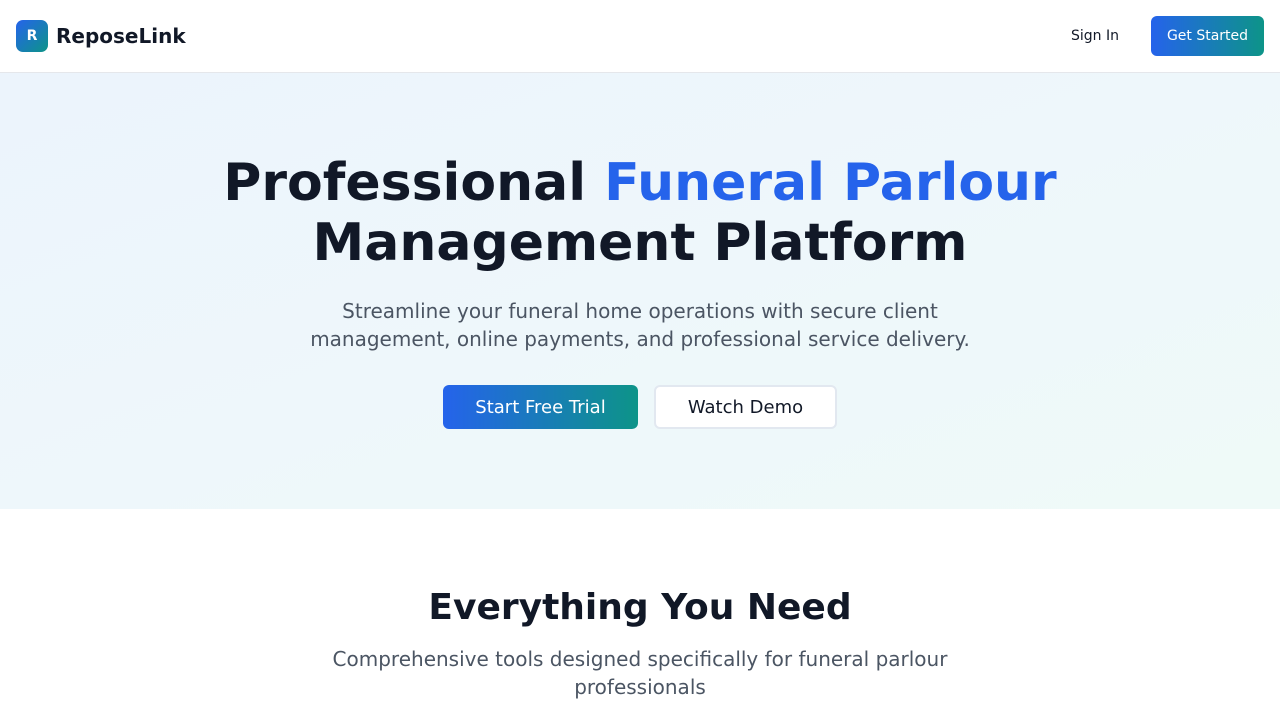  What do you see at coordinates (32, 36) in the screenshot?
I see `logo-icon: R` at bounding box center [32, 36].